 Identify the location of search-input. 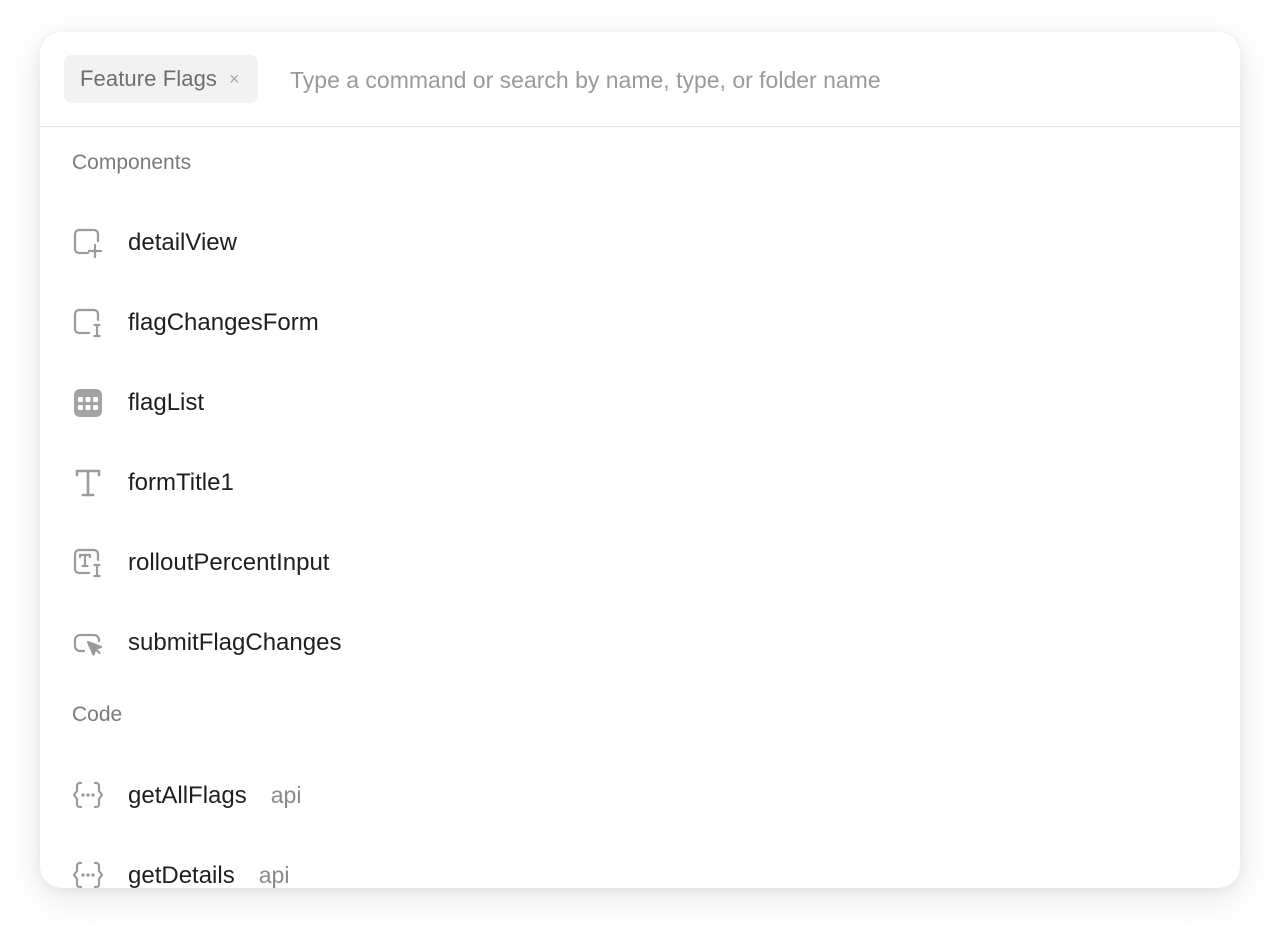
(740, 80).